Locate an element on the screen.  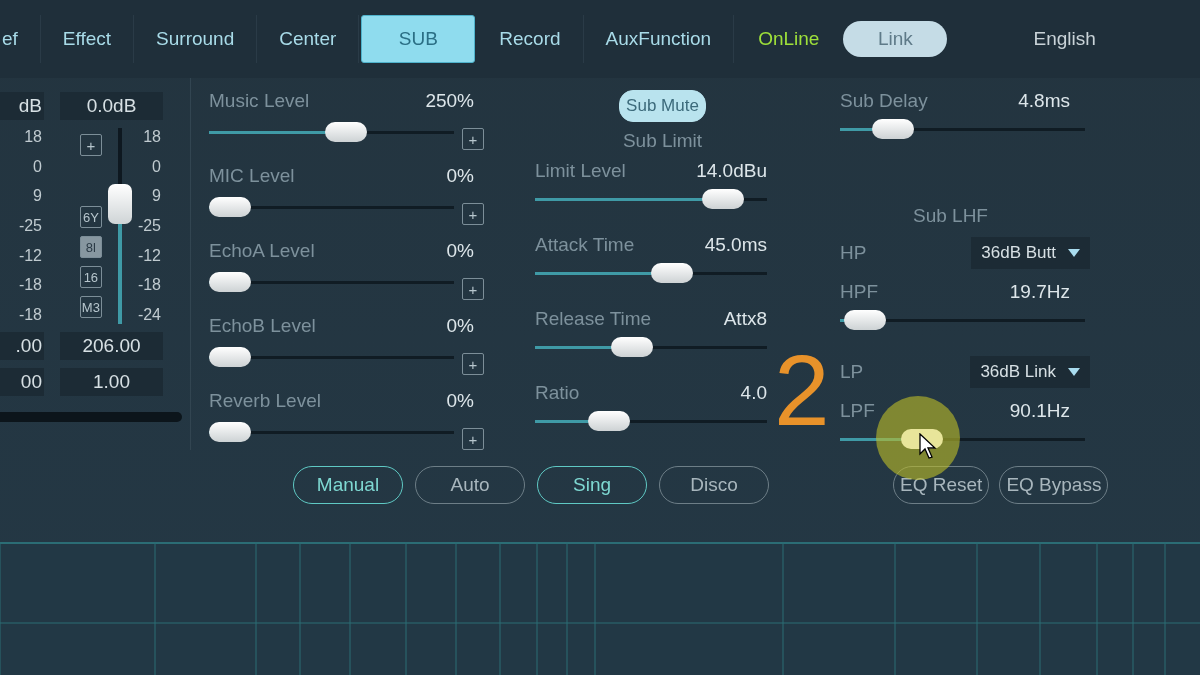
slider-value: 90.1Hz is located at coordinates (1039, 411).